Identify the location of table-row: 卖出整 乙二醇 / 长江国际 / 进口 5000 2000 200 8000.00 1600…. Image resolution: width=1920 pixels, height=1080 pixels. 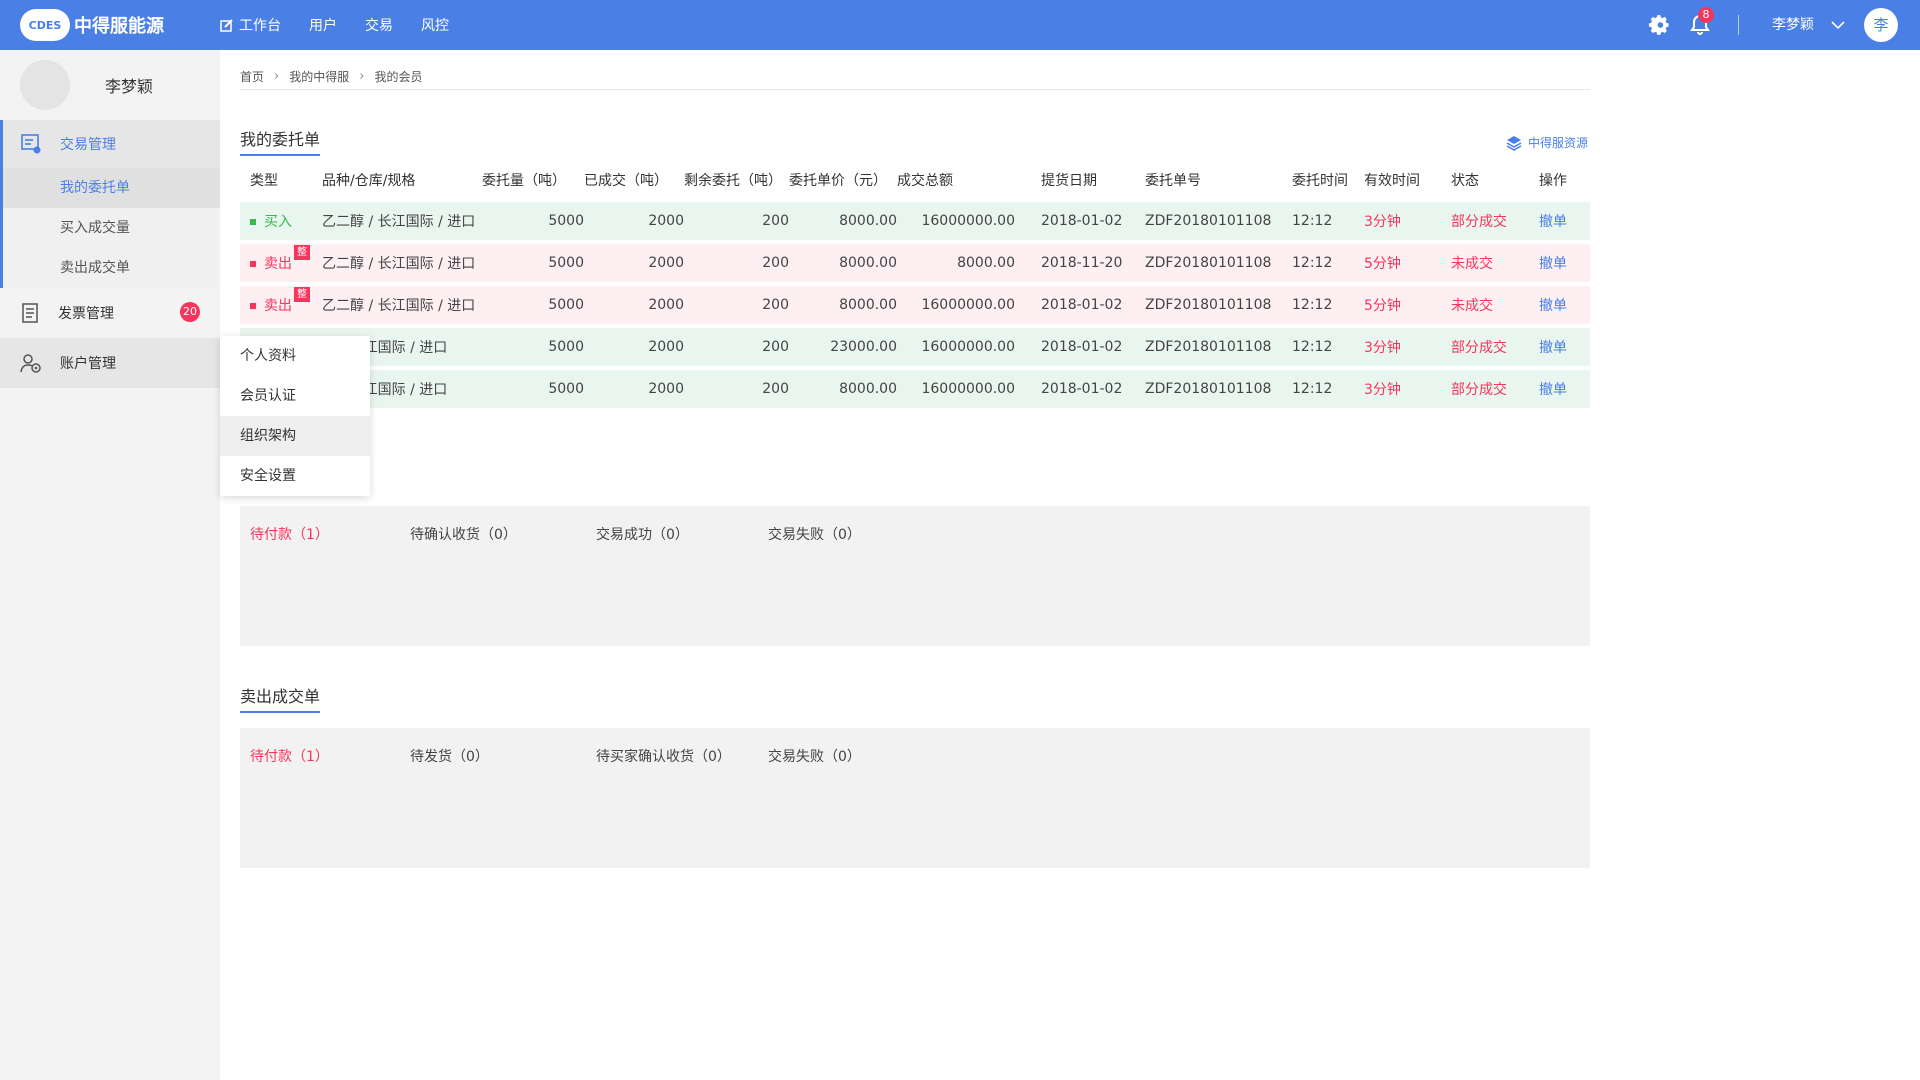
(915, 305).